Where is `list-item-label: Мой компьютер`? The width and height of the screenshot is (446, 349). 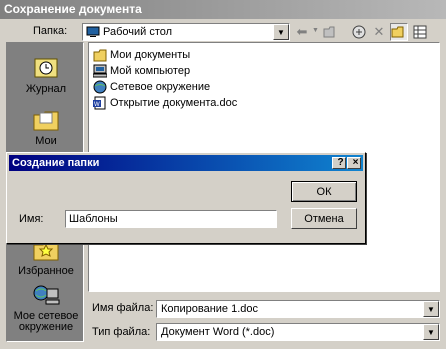 list-item-label: Мой компьютер is located at coordinates (150, 70).